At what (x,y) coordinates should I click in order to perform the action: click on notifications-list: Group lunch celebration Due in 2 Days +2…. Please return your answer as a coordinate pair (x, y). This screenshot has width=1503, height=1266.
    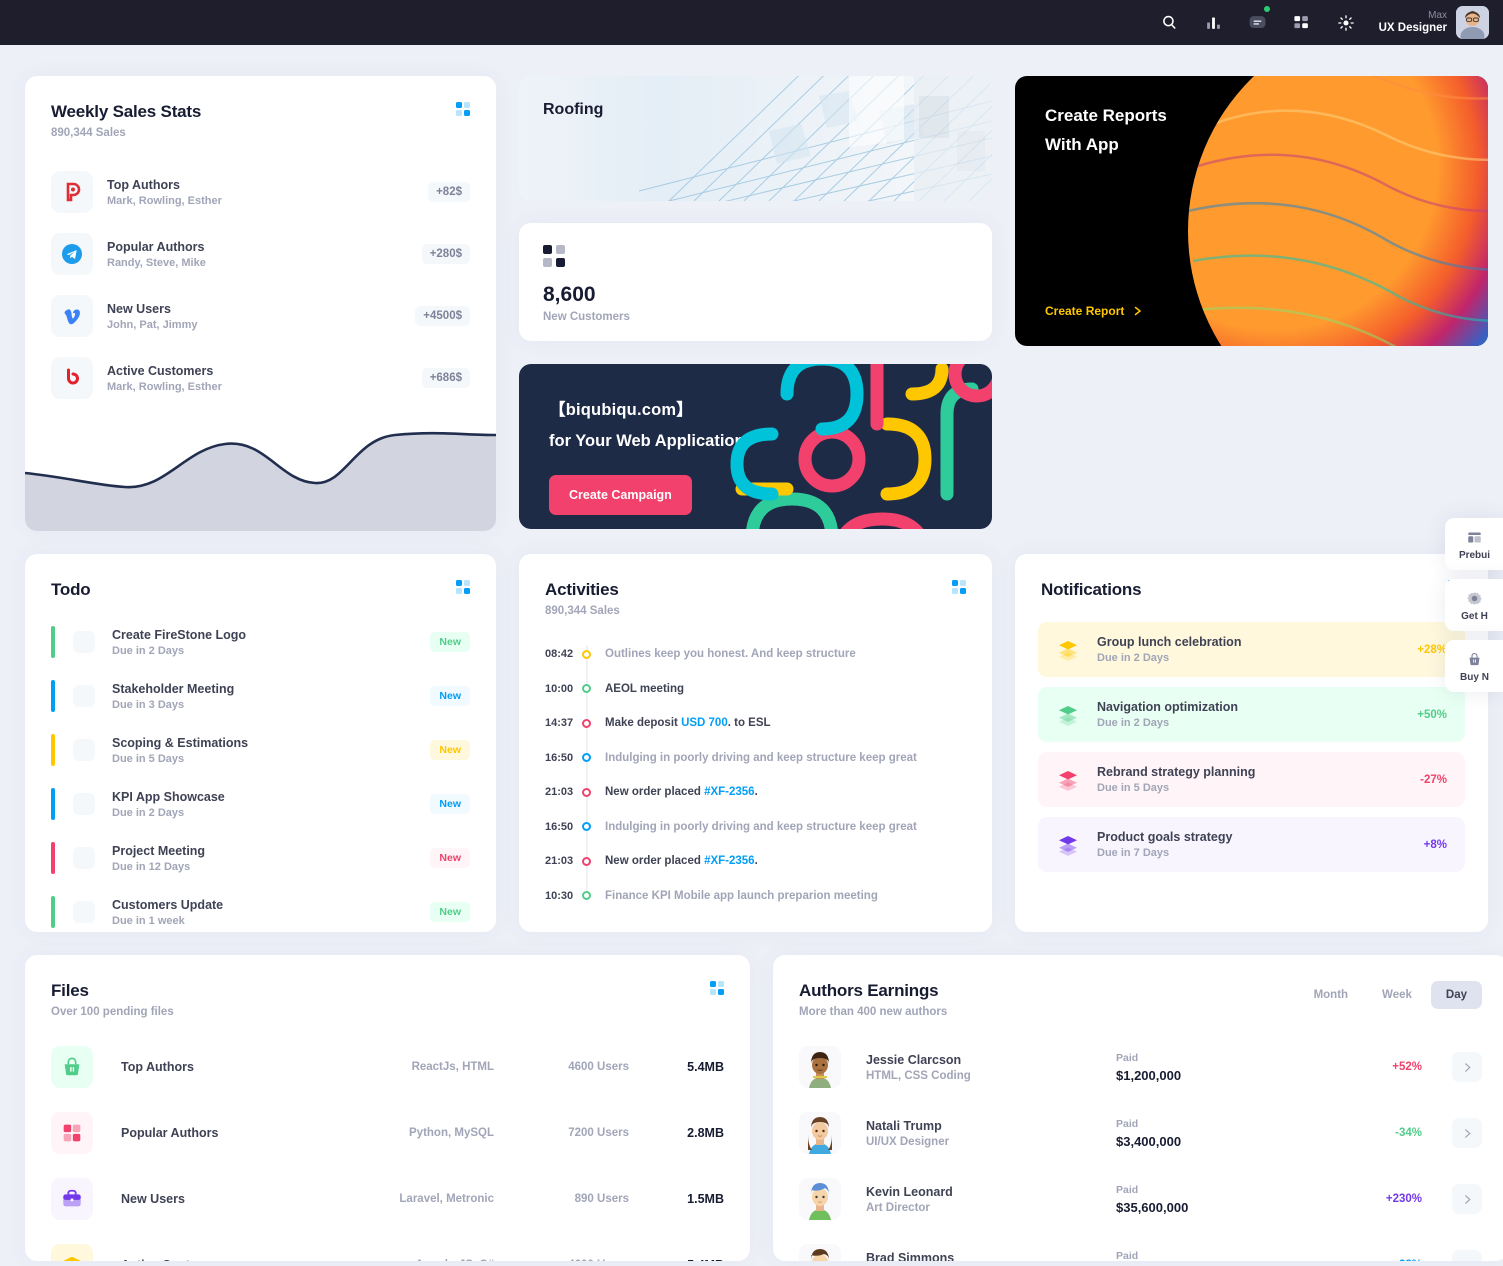
    Looking at the image, I should click on (1251, 747).